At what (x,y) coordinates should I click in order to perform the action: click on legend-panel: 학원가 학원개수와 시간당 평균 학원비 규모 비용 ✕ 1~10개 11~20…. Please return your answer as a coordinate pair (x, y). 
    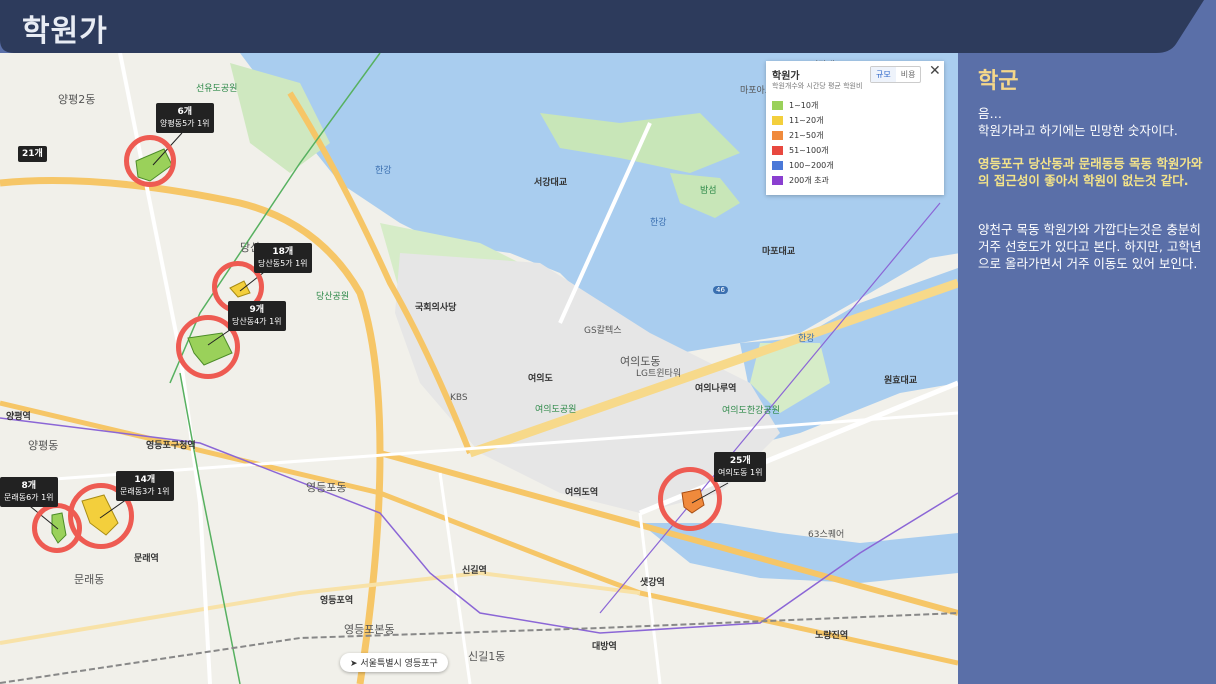
    Looking at the image, I should click on (855, 128).